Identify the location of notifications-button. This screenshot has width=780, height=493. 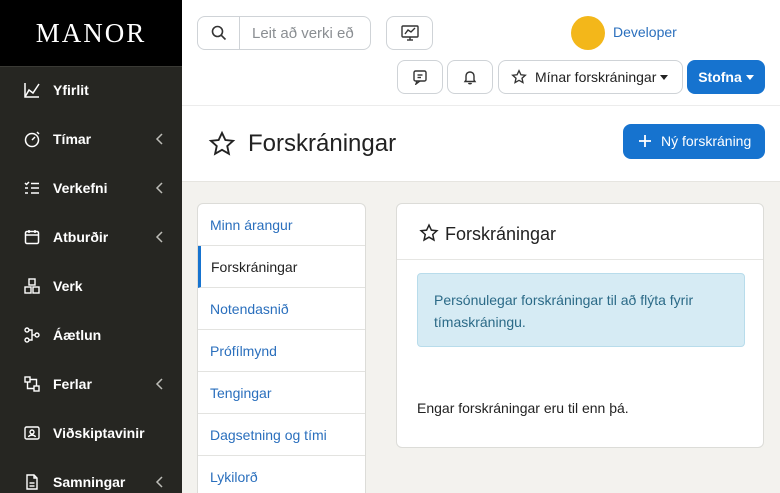
(470, 77).